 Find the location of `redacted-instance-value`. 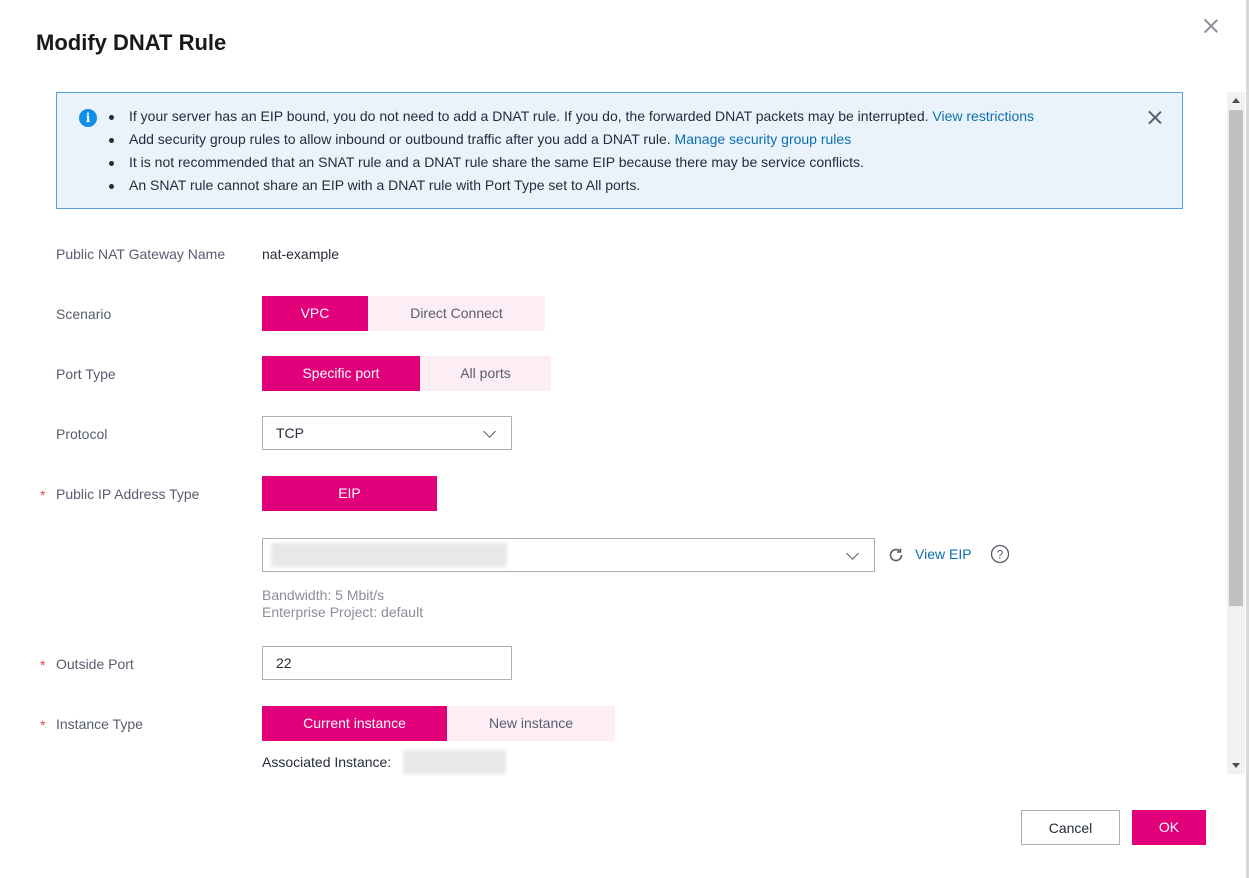

redacted-instance-value is located at coordinates (454, 762).